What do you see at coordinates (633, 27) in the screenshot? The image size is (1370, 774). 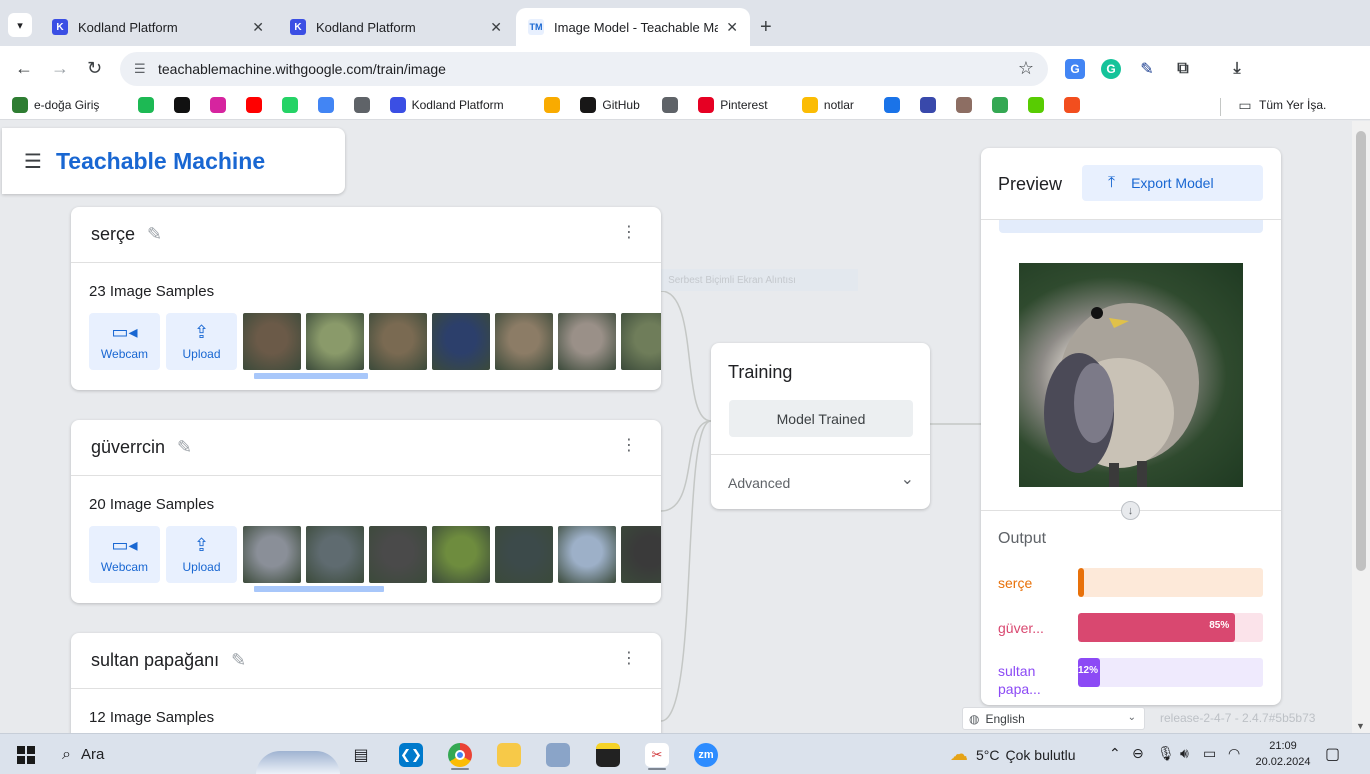 I see `tab-teachable-machine: TM Image Model - Teachable Machi ✕` at bounding box center [633, 27].